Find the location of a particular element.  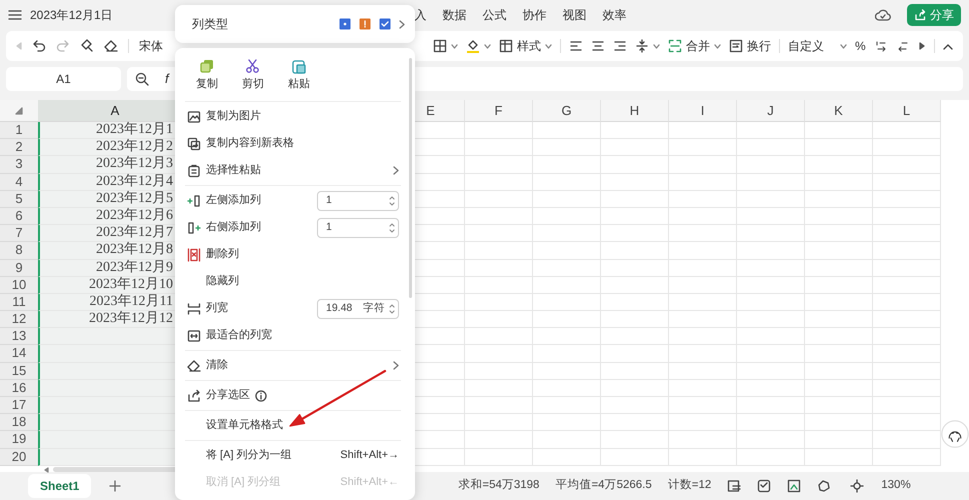

menu-item-text: 复制内容到新表格 is located at coordinates (250, 143).